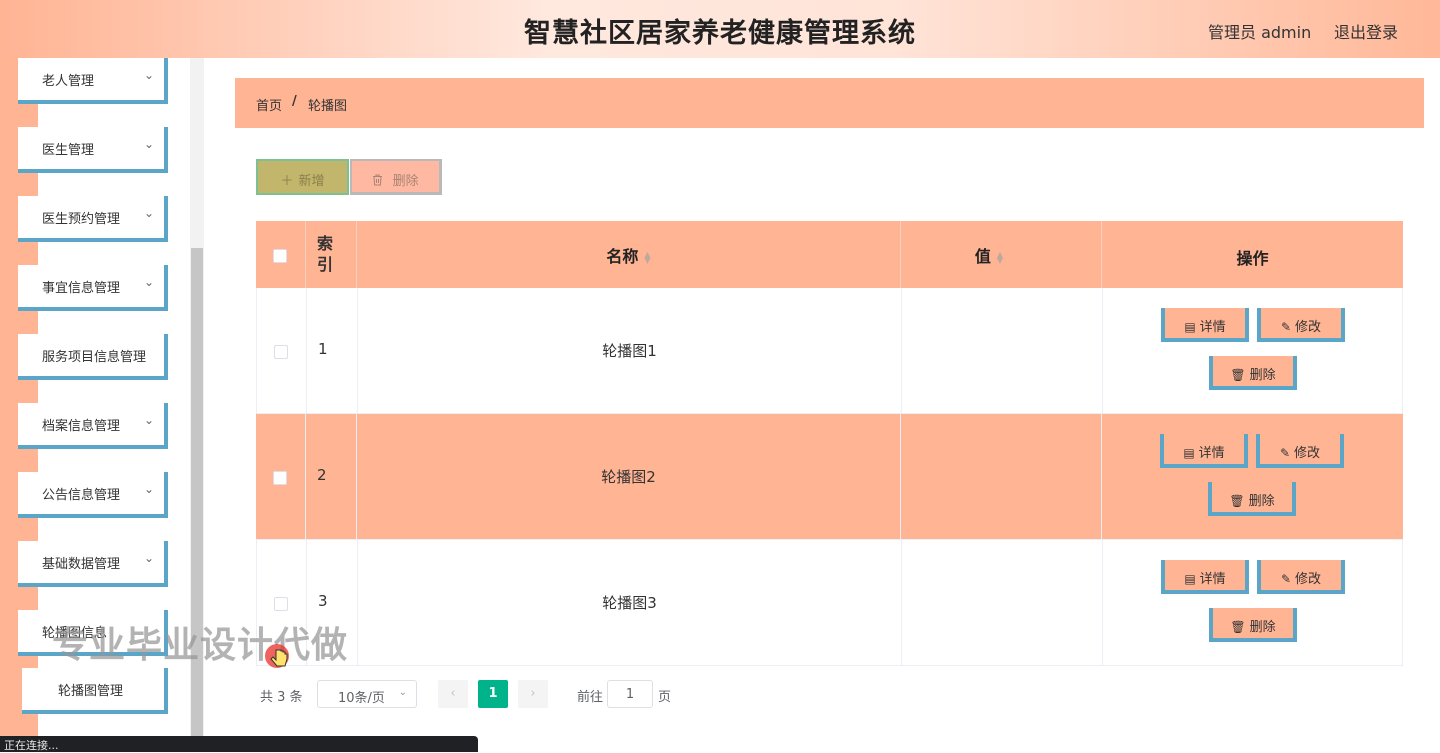 This screenshot has height=753, width=1440. What do you see at coordinates (269, 104) in the screenshot?
I see `breadcrumb-home: 首页` at bounding box center [269, 104].